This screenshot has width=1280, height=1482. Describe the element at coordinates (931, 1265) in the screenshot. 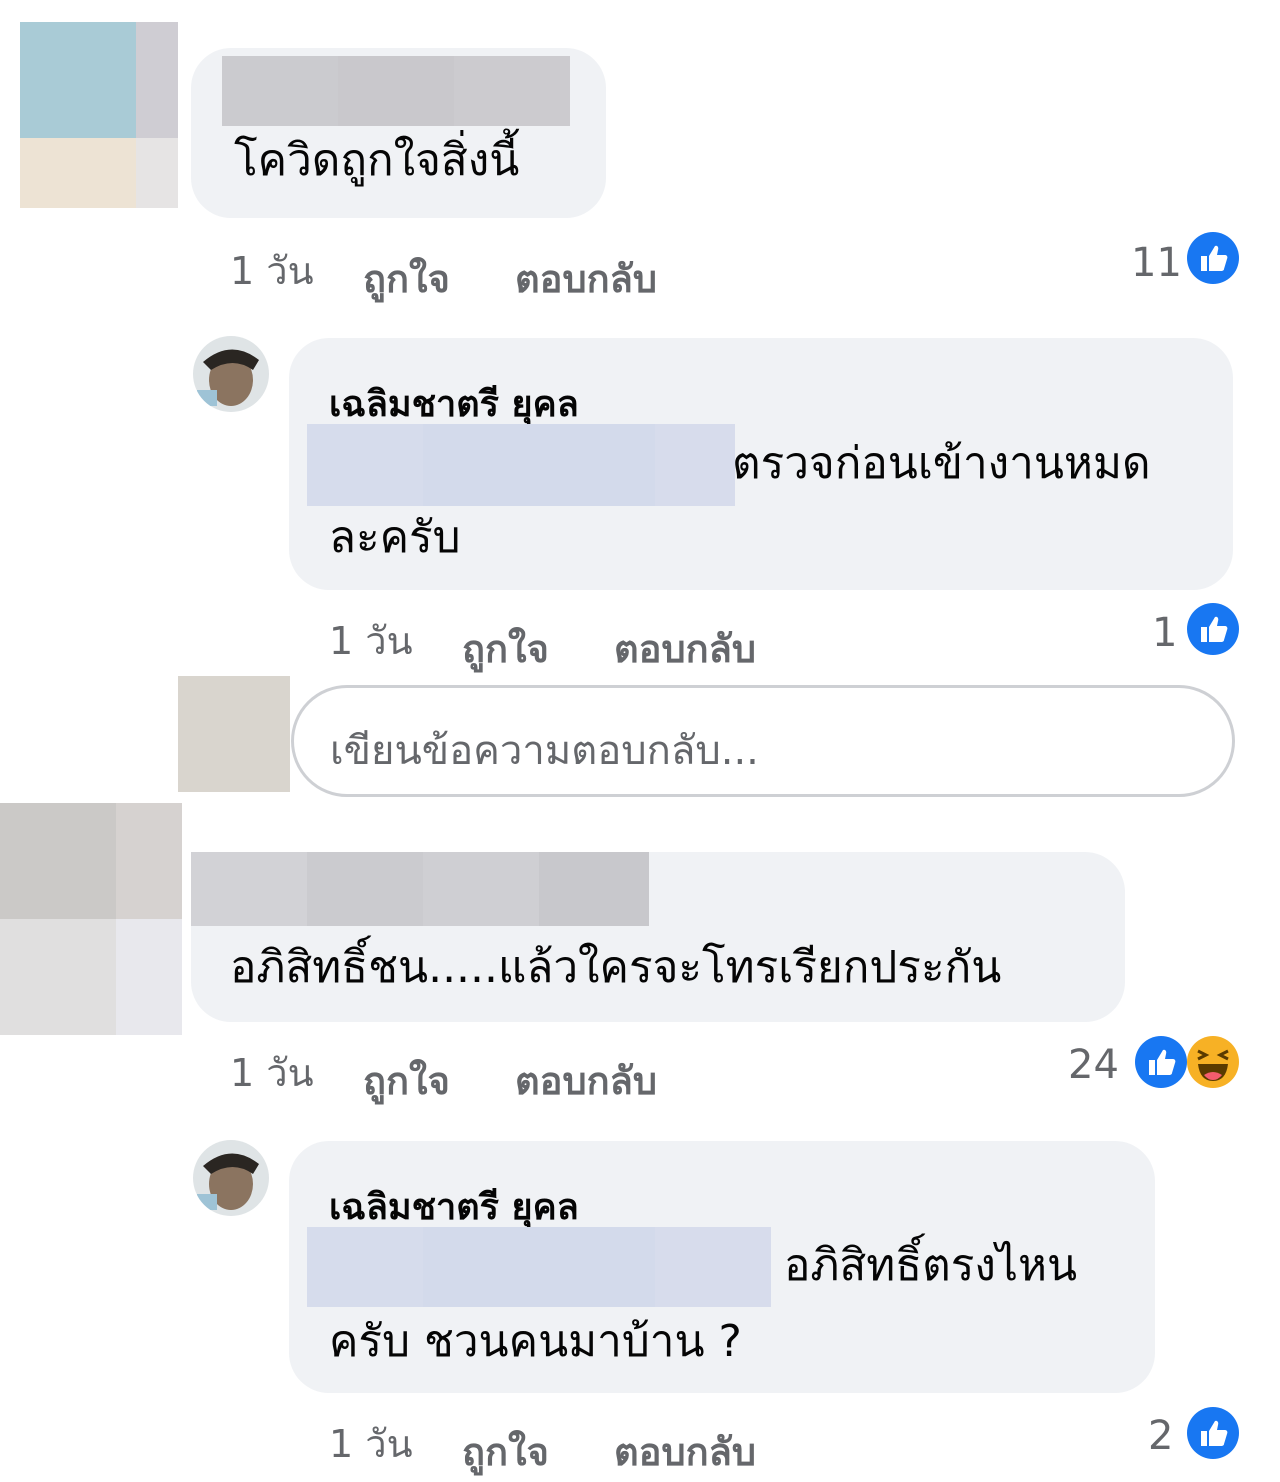

I see `comment-text-line1: อภิสิทธิ์ตรงไหน` at that location.